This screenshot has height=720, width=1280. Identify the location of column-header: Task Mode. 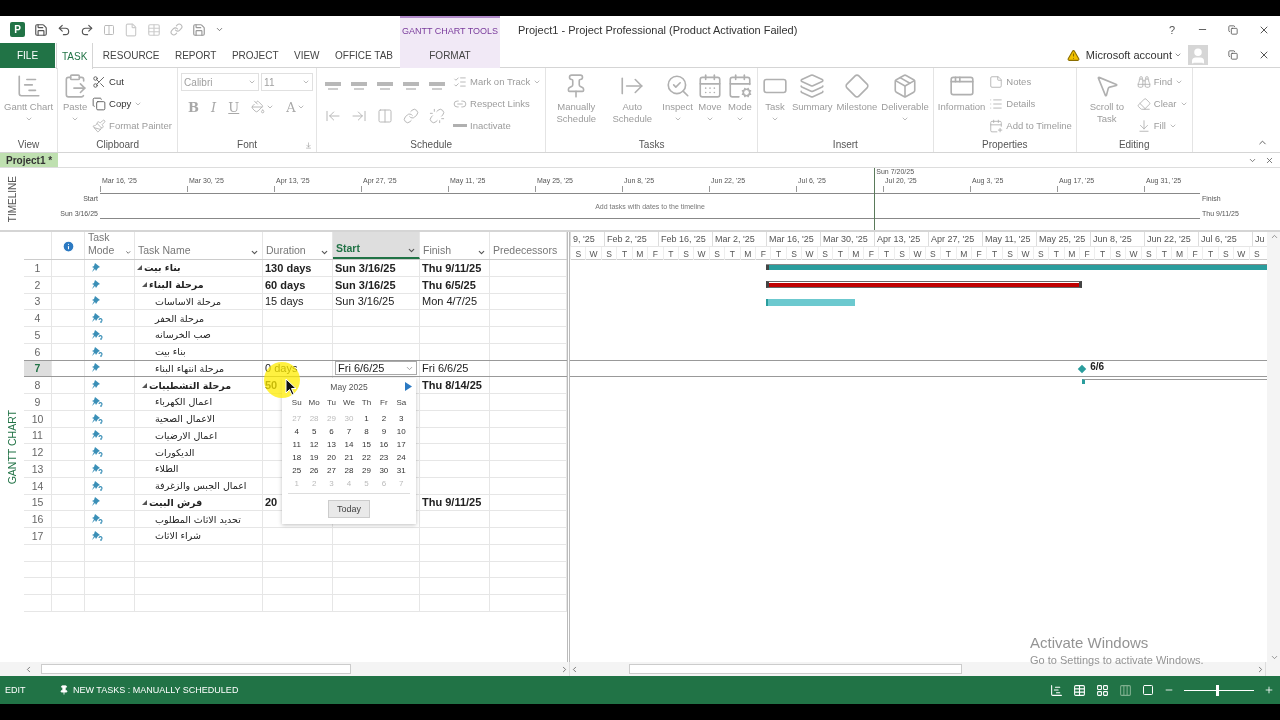
(110, 245).